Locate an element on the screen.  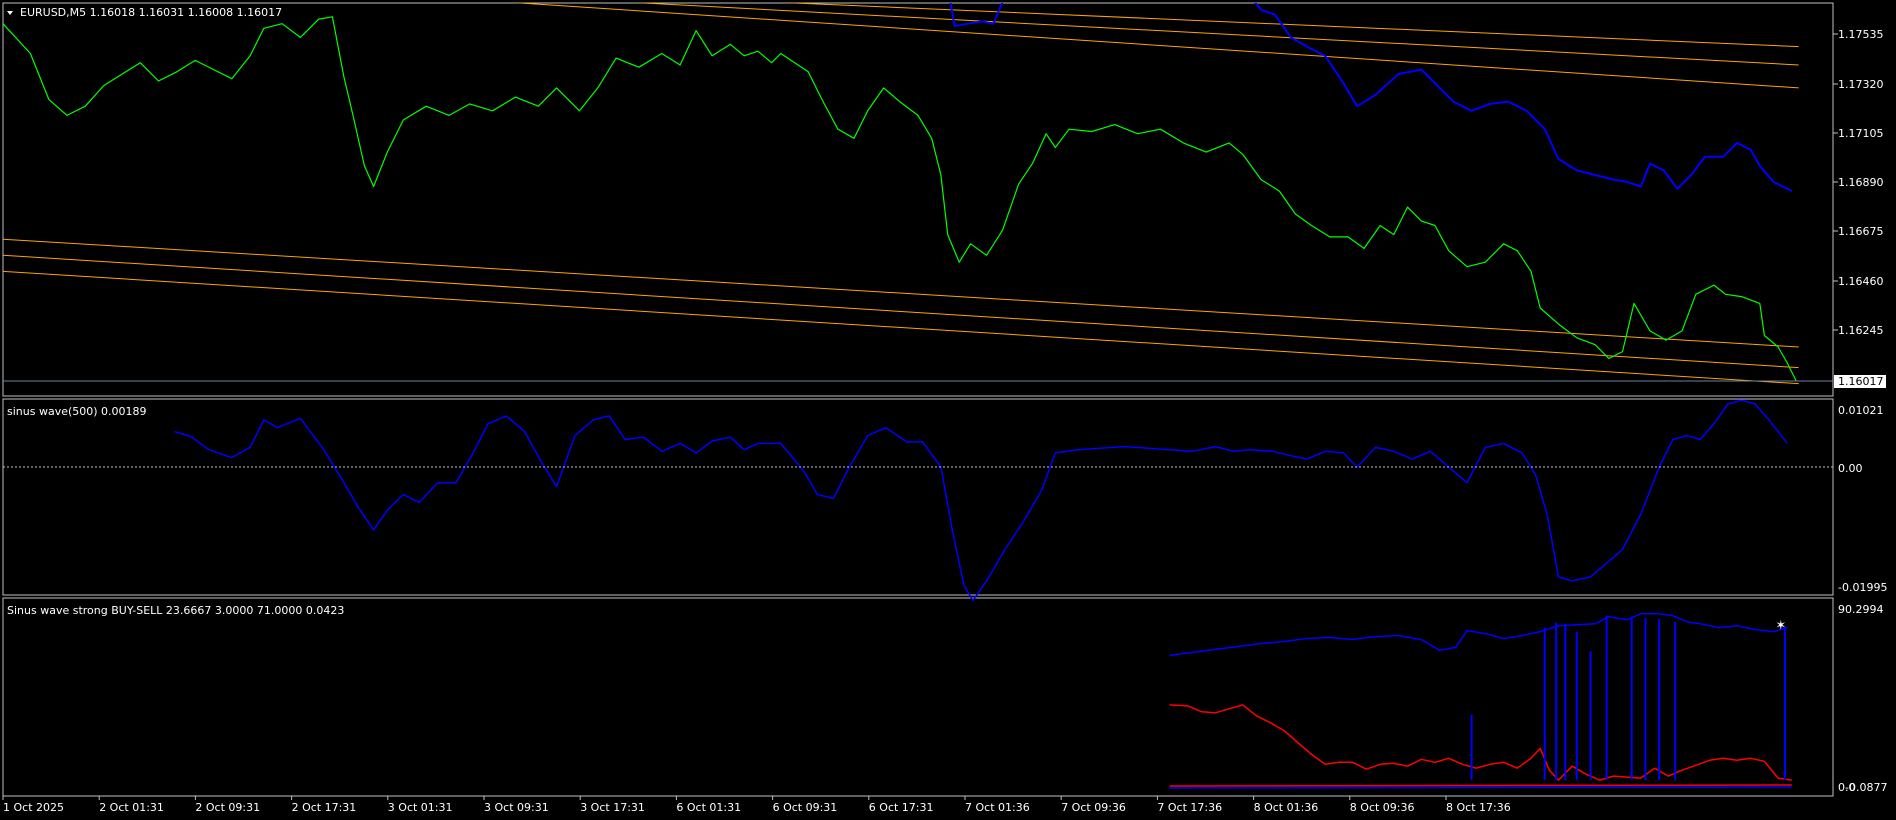
time-tick: 3 Oct 09:31 is located at coordinates (516, 807).